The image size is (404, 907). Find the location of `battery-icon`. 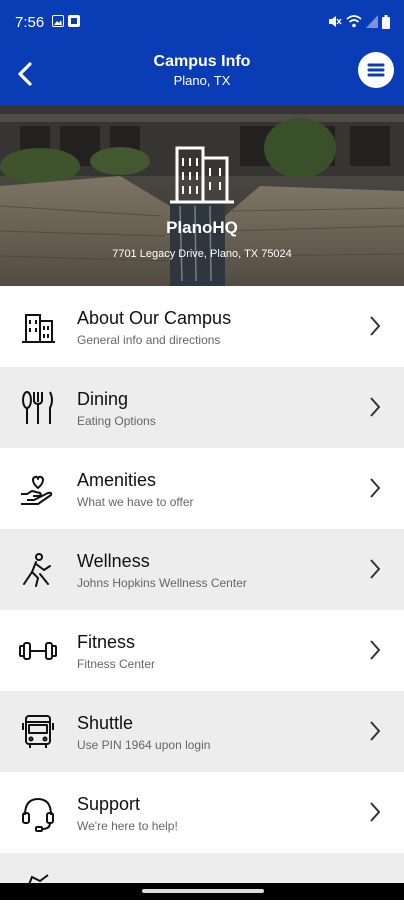

battery-icon is located at coordinates (386, 22).